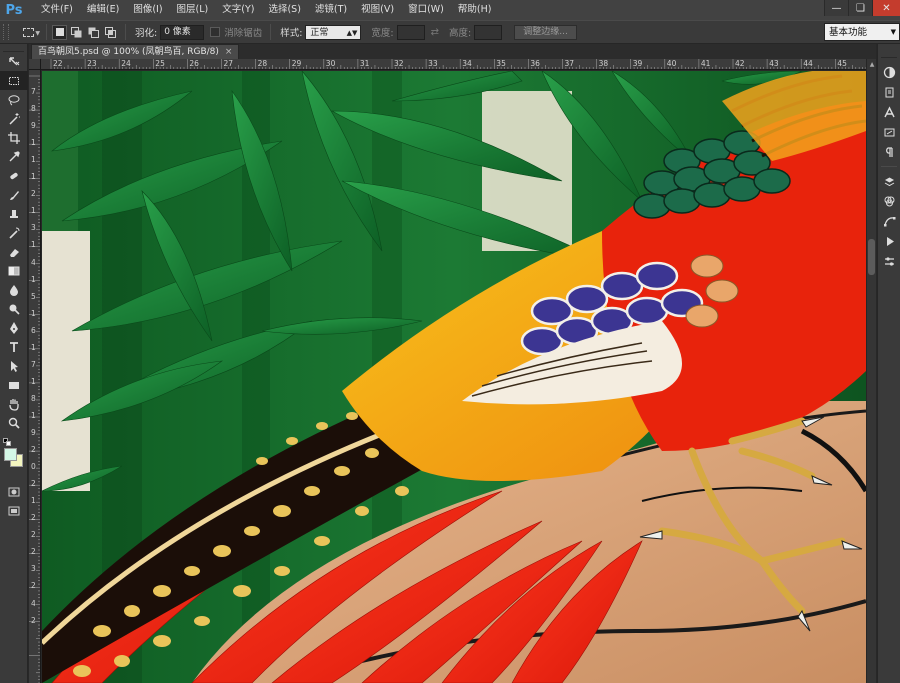  What do you see at coordinates (872, 65) in the screenshot?
I see `scroll-up-icon: ▲` at bounding box center [872, 65].